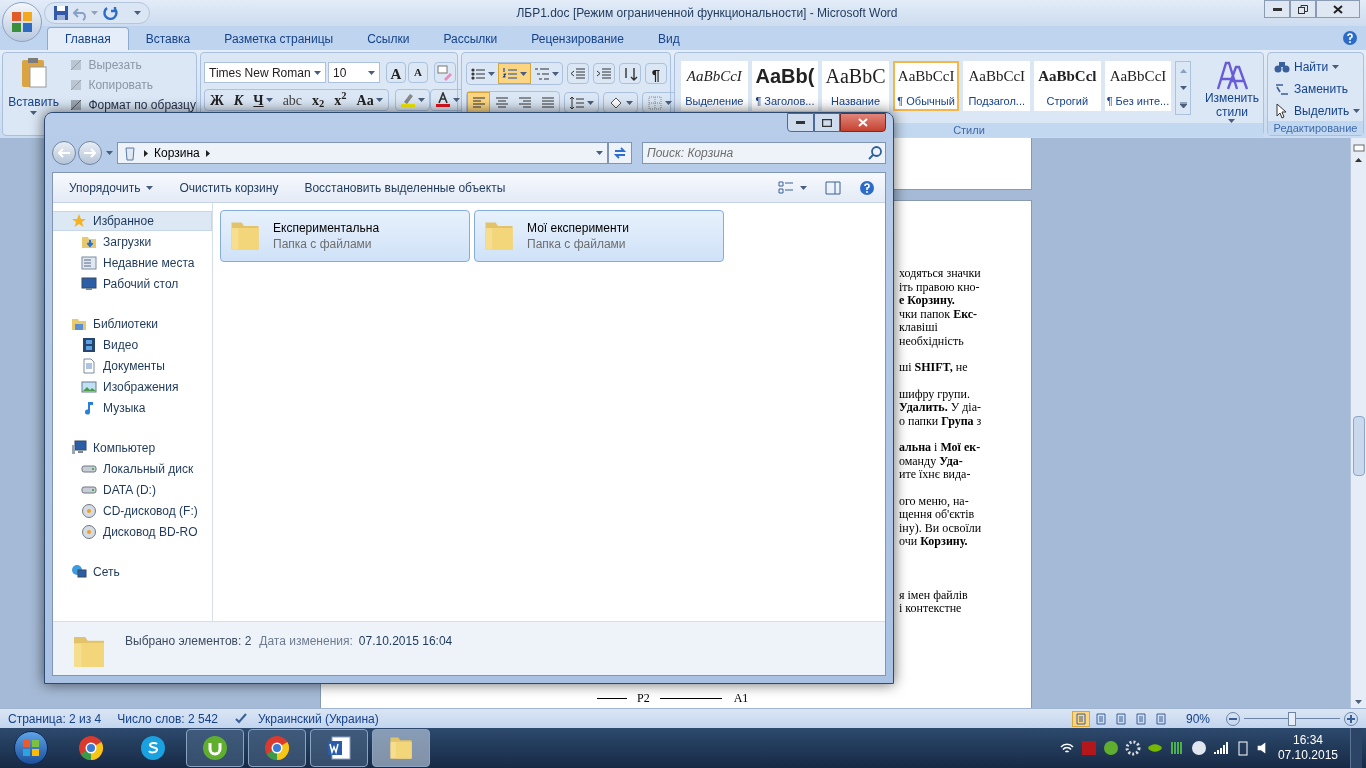 This screenshot has width=1366, height=768. I want to click on sidebar-item: Библиотеки, so click(132, 324).